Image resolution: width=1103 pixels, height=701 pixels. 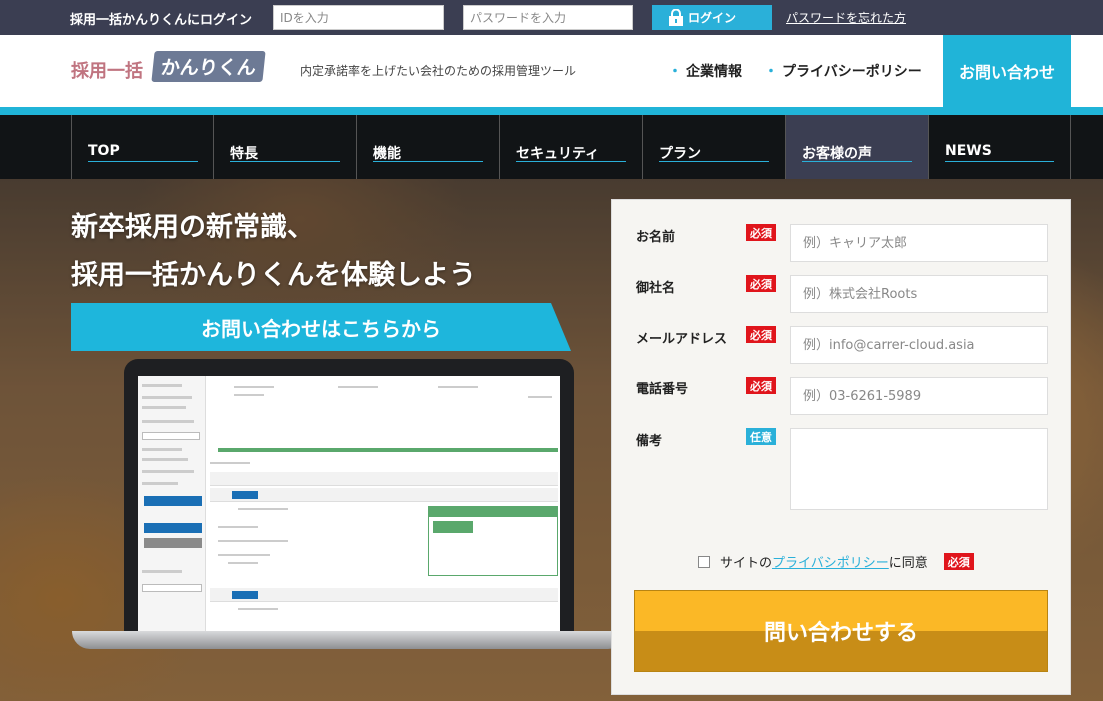 What do you see at coordinates (705, 71) in the screenshot?
I see `header-link-company: 企業情報` at bounding box center [705, 71].